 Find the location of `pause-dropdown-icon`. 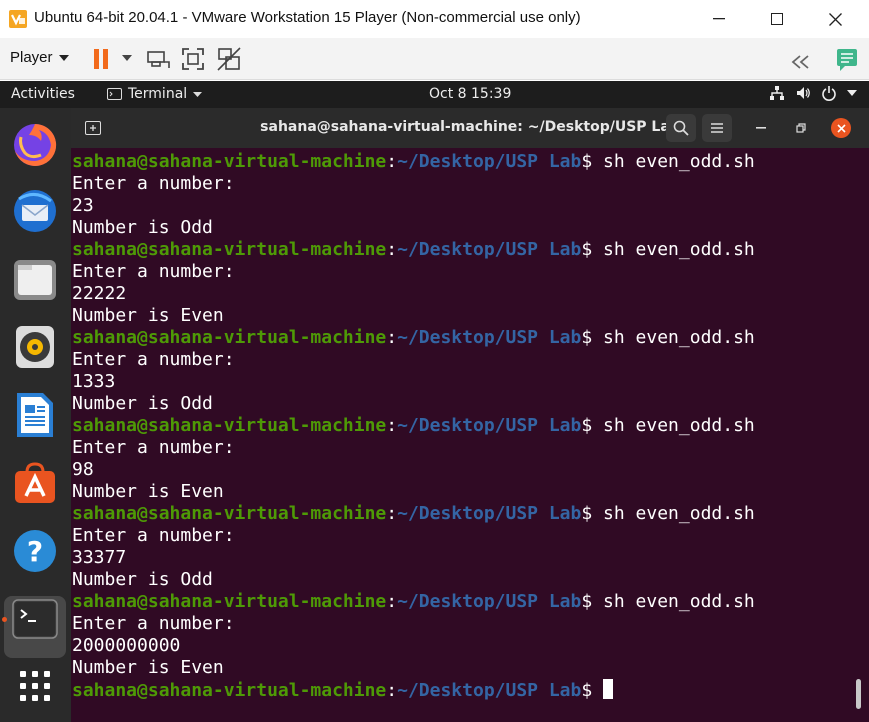

pause-dropdown-icon is located at coordinates (127, 58).